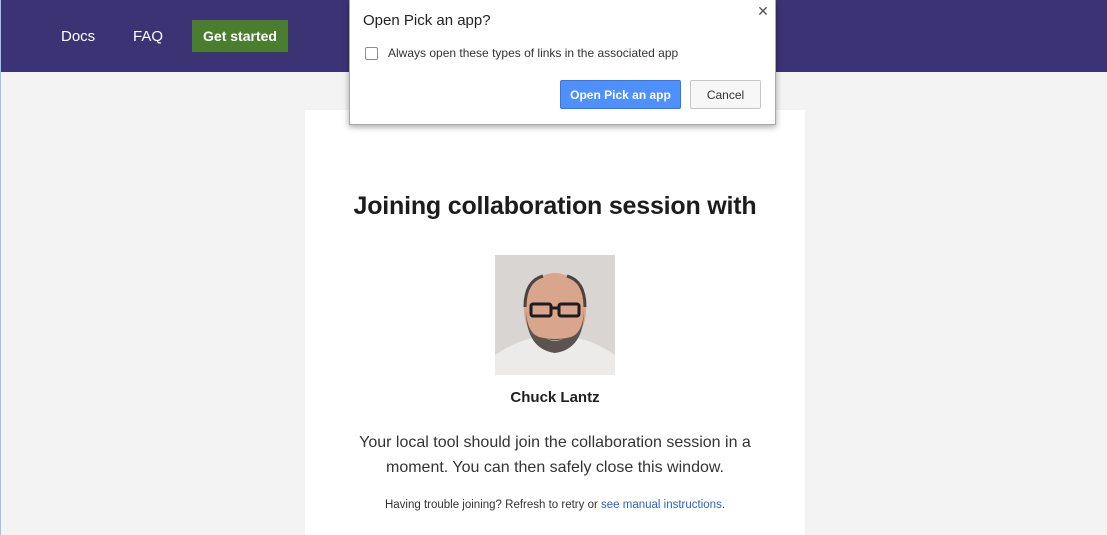  Describe the element at coordinates (555, 206) in the screenshot. I see `page-title: Joining collaboration session with` at that location.